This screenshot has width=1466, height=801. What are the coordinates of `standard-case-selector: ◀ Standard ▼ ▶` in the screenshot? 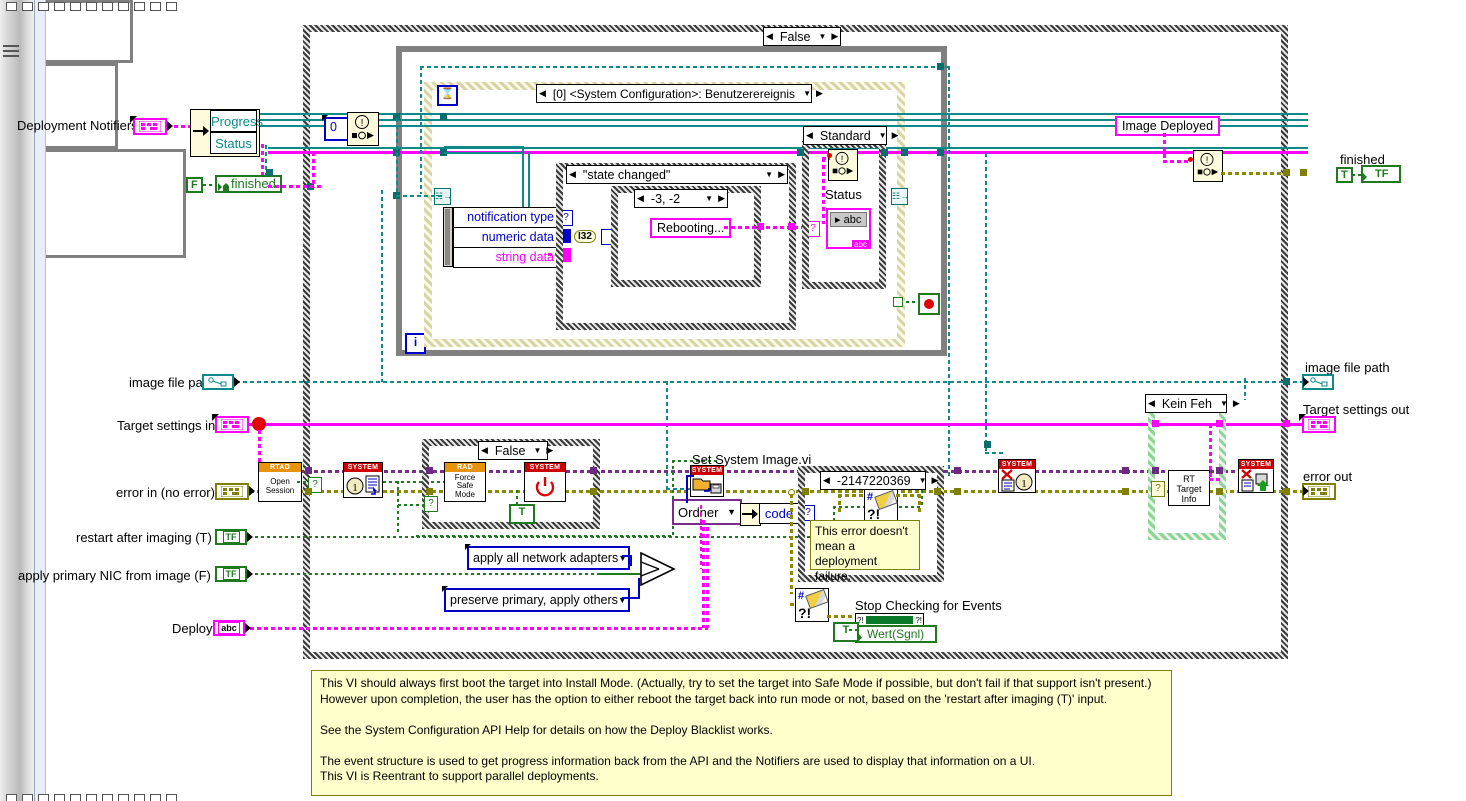 It's located at (851, 135).